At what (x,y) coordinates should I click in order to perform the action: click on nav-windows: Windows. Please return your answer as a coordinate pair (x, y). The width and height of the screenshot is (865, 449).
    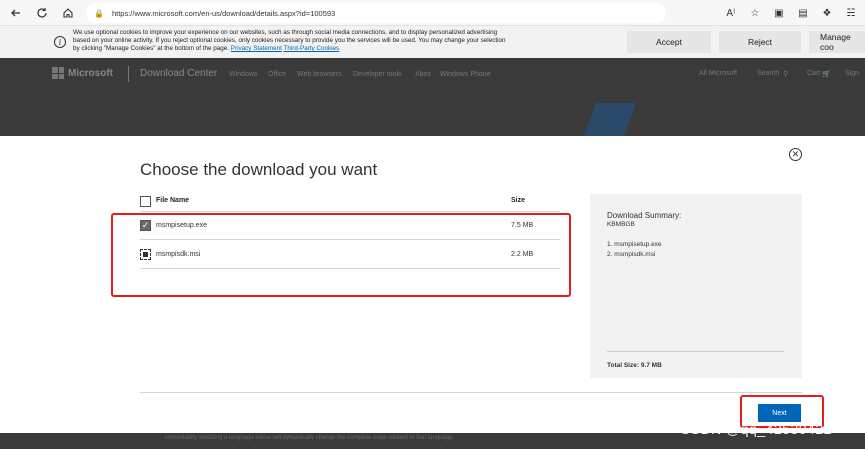
    Looking at the image, I should click on (243, 74).